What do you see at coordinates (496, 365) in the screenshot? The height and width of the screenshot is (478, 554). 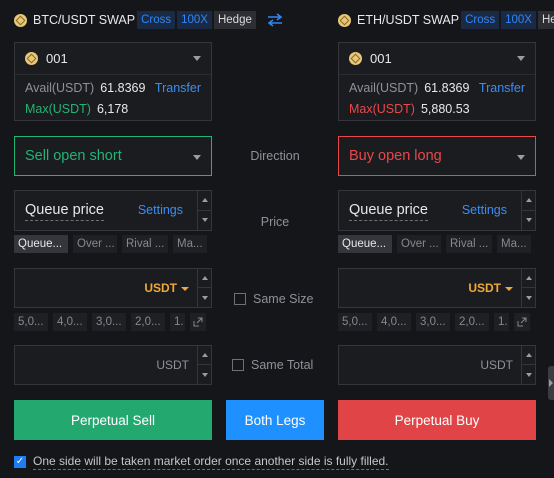 I see `right-total-unit: USDT` at bounding box center [496, 365].